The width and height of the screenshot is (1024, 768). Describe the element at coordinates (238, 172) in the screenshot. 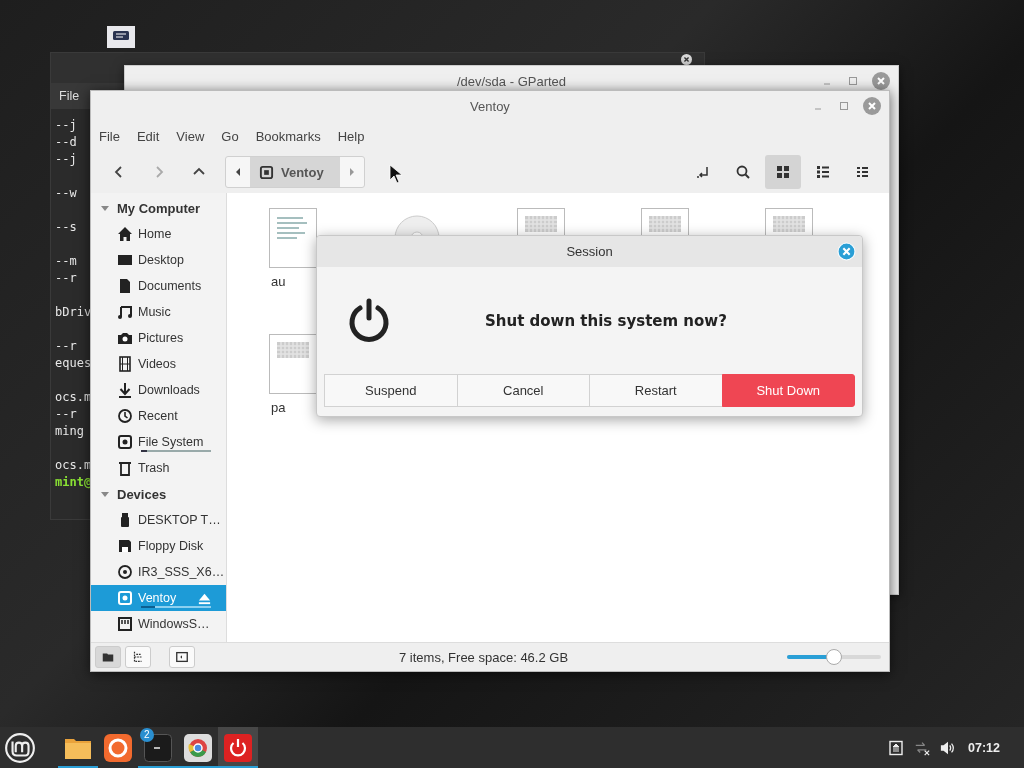

I see `left-triangle-icon` at that location.